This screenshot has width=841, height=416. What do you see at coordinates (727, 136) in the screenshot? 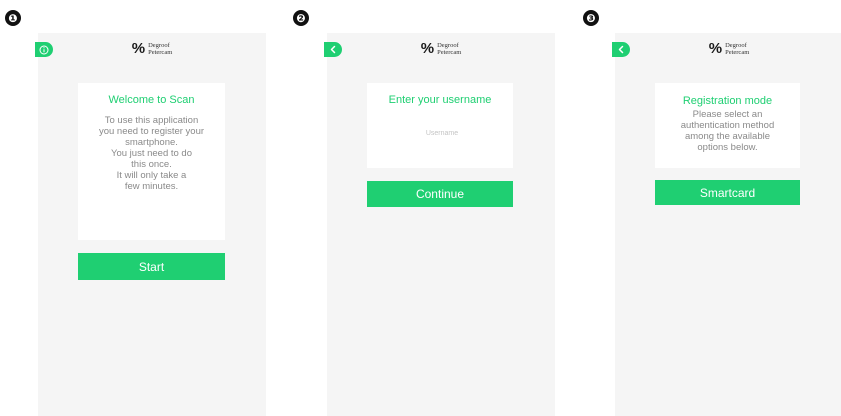
I see `registration-line: among the available` at bounding box center [727, 136].